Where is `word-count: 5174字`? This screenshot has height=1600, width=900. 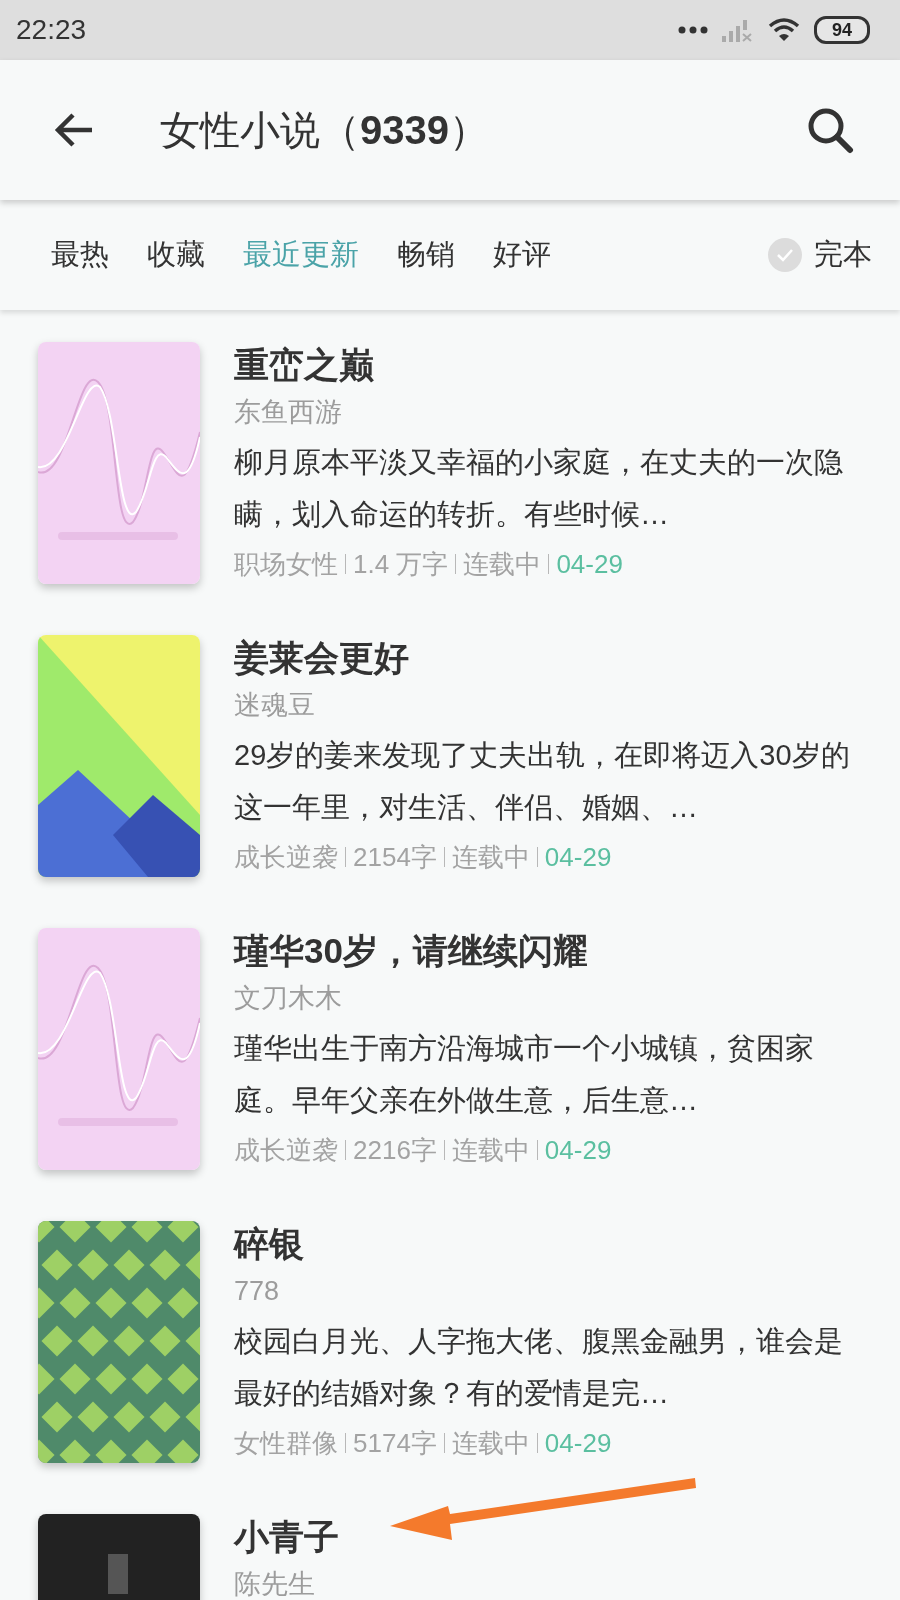
word-count: 5174字 is located at coordinates (395, 1443).